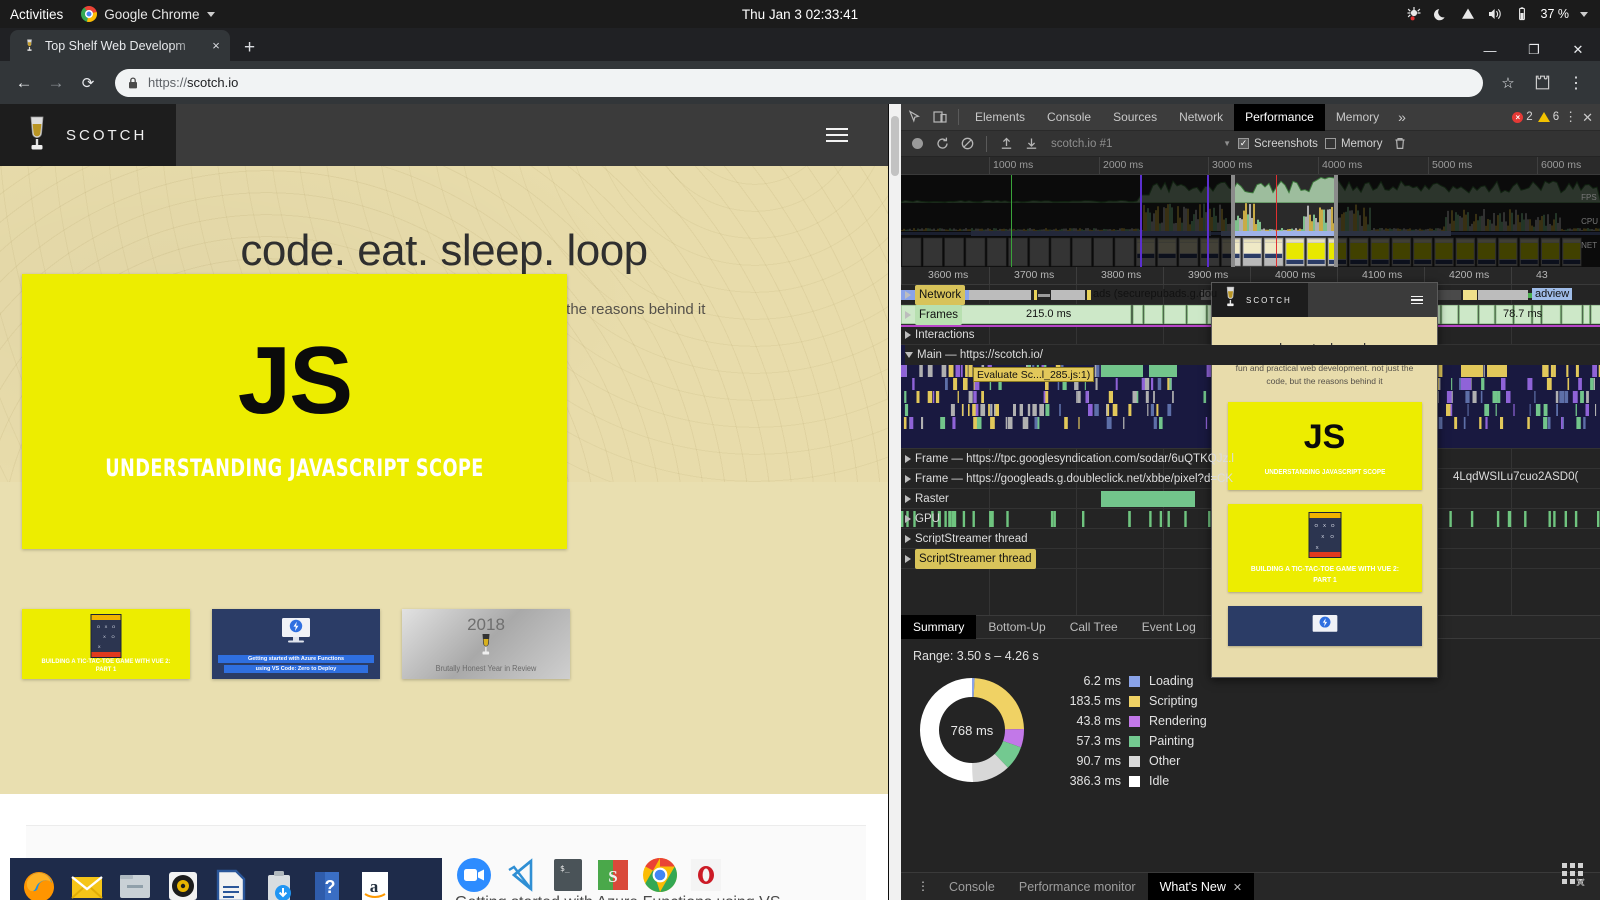 This screenshot has width=1600, height=900. What do you see at coordinates (1201, 886) in the screenshot?
I see `drawer-tab-whats-new: What's New ✕` at bounding box center [1201, 886].